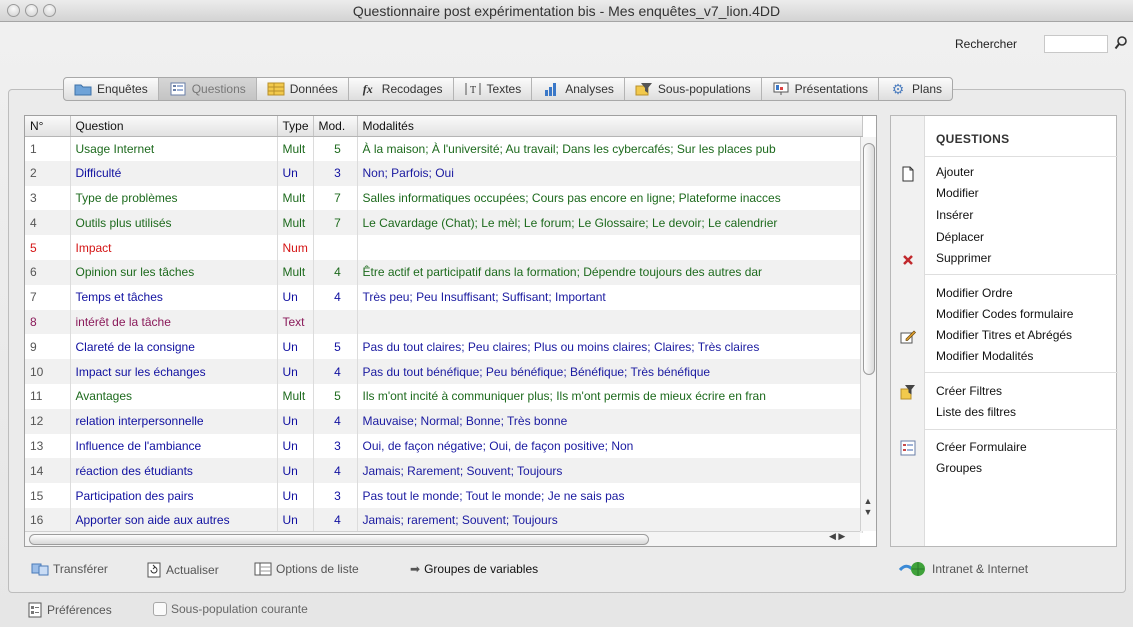  I want to click on tab-textes: T Textes, so click(493, 89).